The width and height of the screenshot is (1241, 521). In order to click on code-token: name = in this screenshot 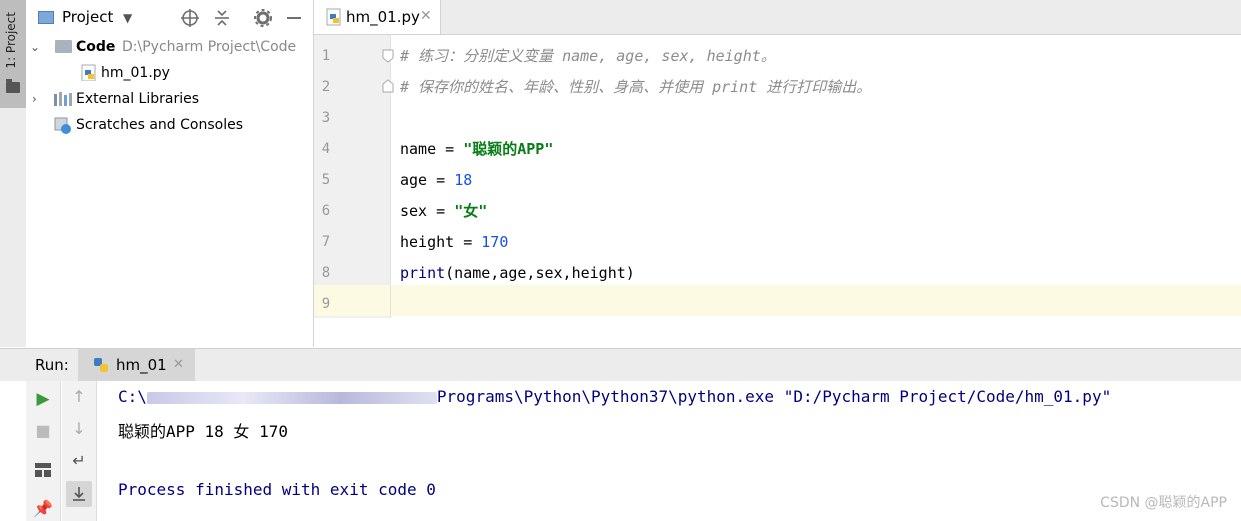, I will do `click(432, 149)`.